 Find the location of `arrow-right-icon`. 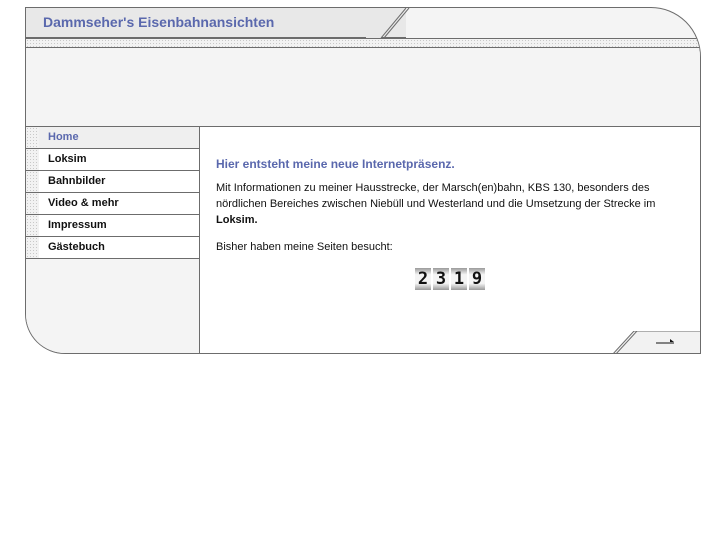

arrow-right-icon is located at coordinates (666, 341).